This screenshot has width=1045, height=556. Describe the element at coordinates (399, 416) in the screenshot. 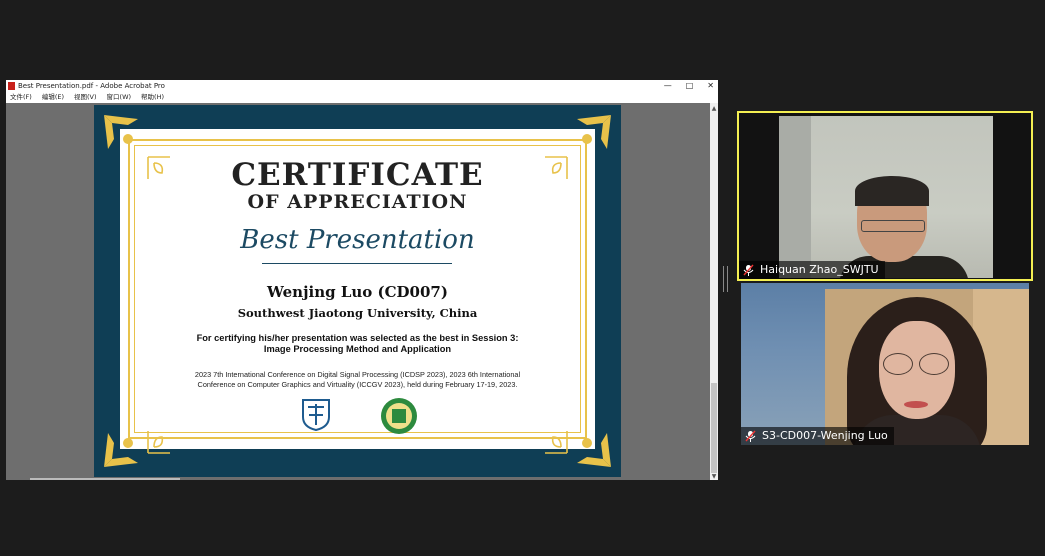

I see `conference-logo-icon` at that location.